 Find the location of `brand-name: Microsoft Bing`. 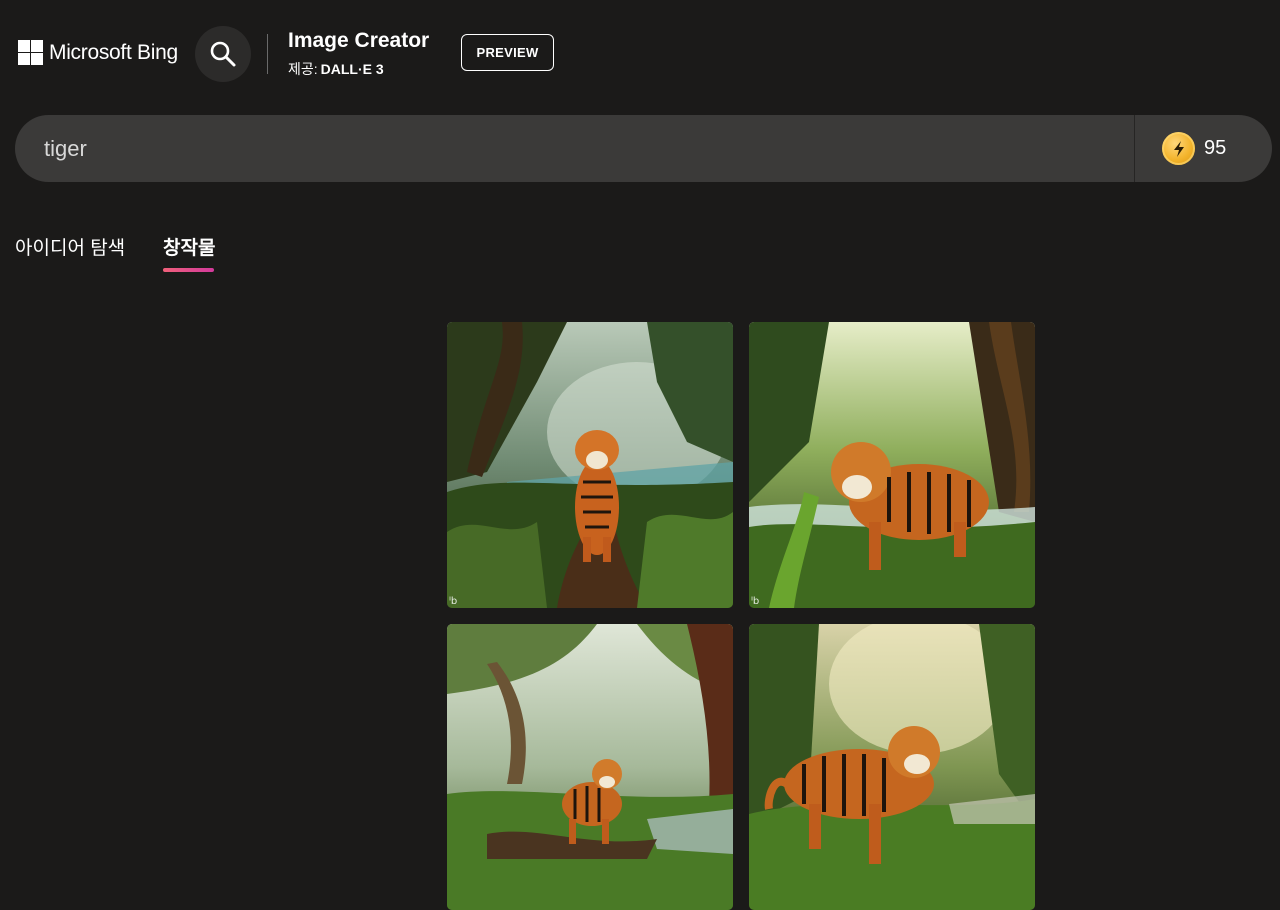

brand-name: Microsoft Bing is located at coordinates (113, 52).